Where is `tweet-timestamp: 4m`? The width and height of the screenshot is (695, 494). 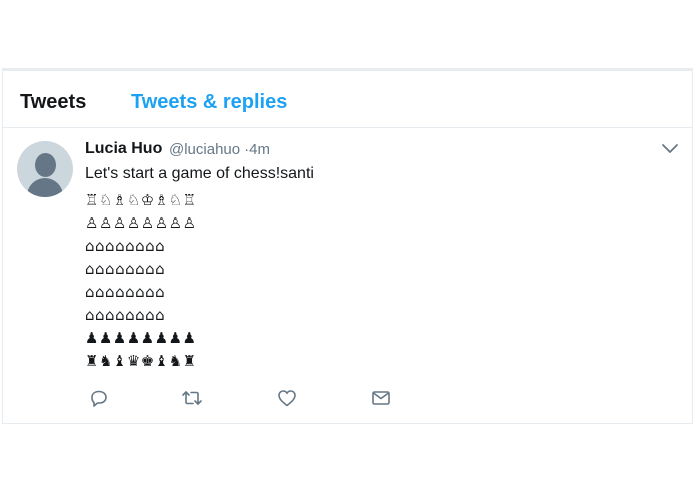
tweet-timestamp: 4m is located at coordinates (259, 149).